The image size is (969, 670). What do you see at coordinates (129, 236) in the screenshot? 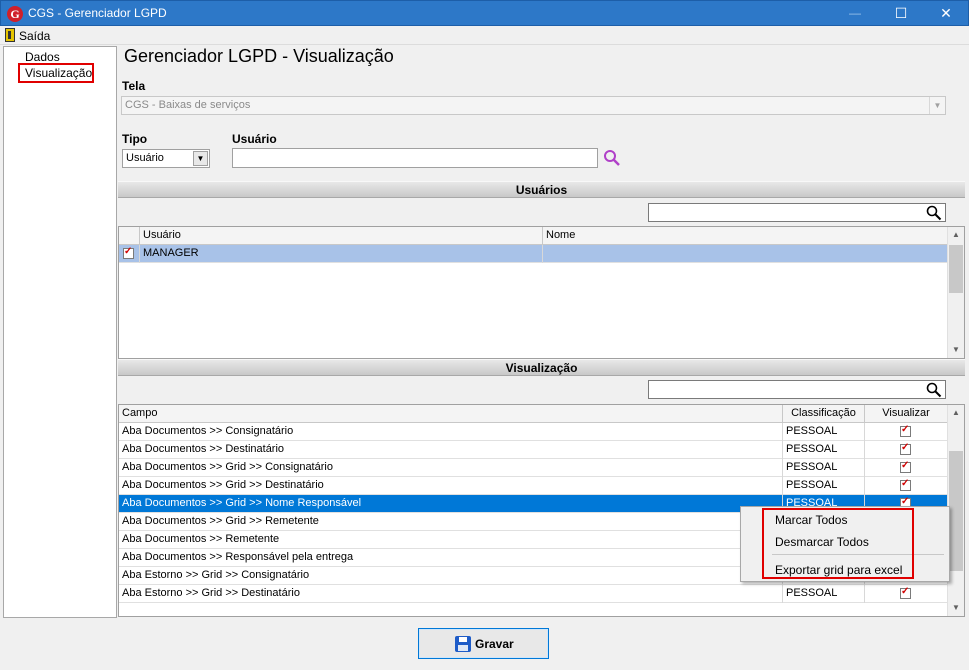
I see `grid-header-check` at bounding box center [129, 236].